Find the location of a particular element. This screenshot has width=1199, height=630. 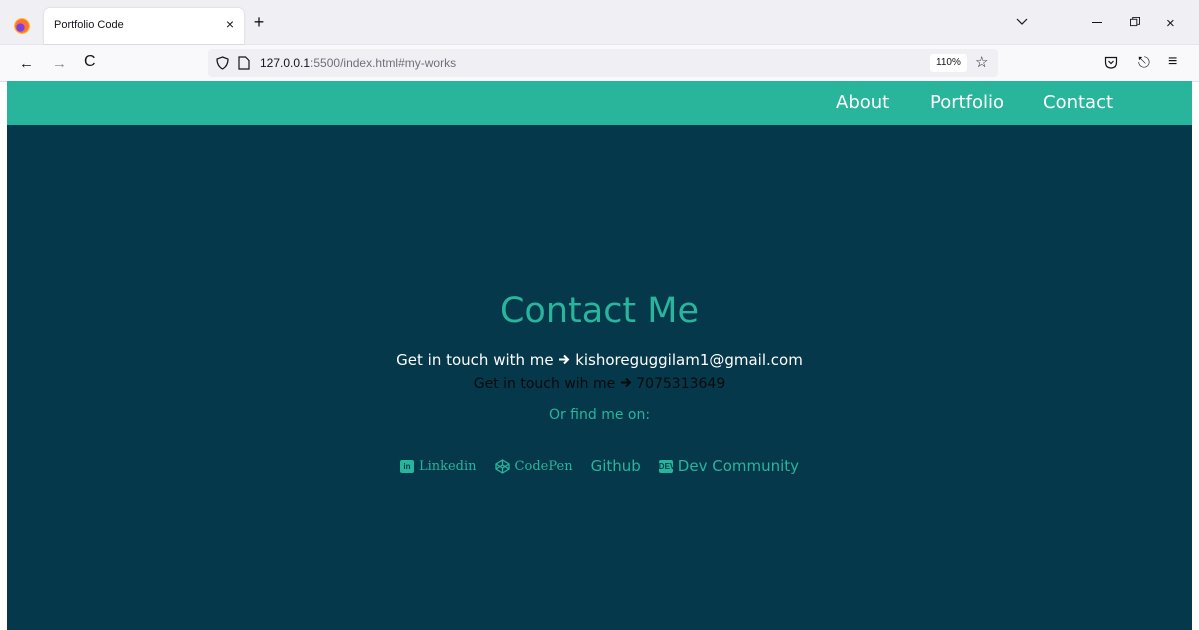

social-link-github: Github is located at coordinates (616, 466).